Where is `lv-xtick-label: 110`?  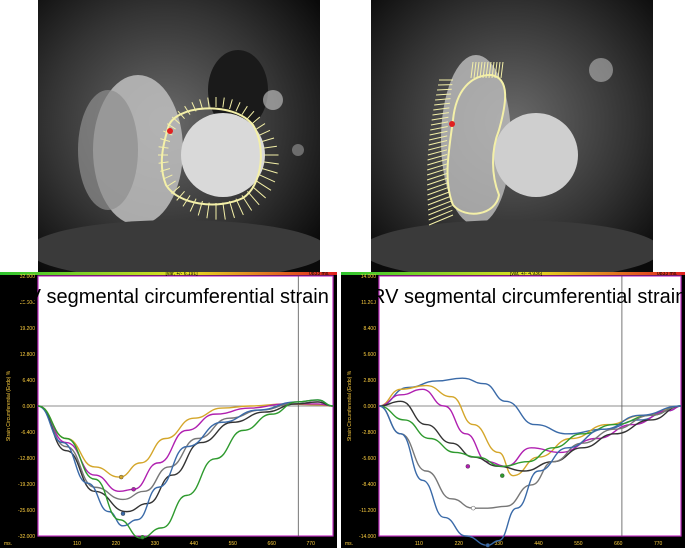
lv-xtick-label: 110 is located at coordinates (77, 544).